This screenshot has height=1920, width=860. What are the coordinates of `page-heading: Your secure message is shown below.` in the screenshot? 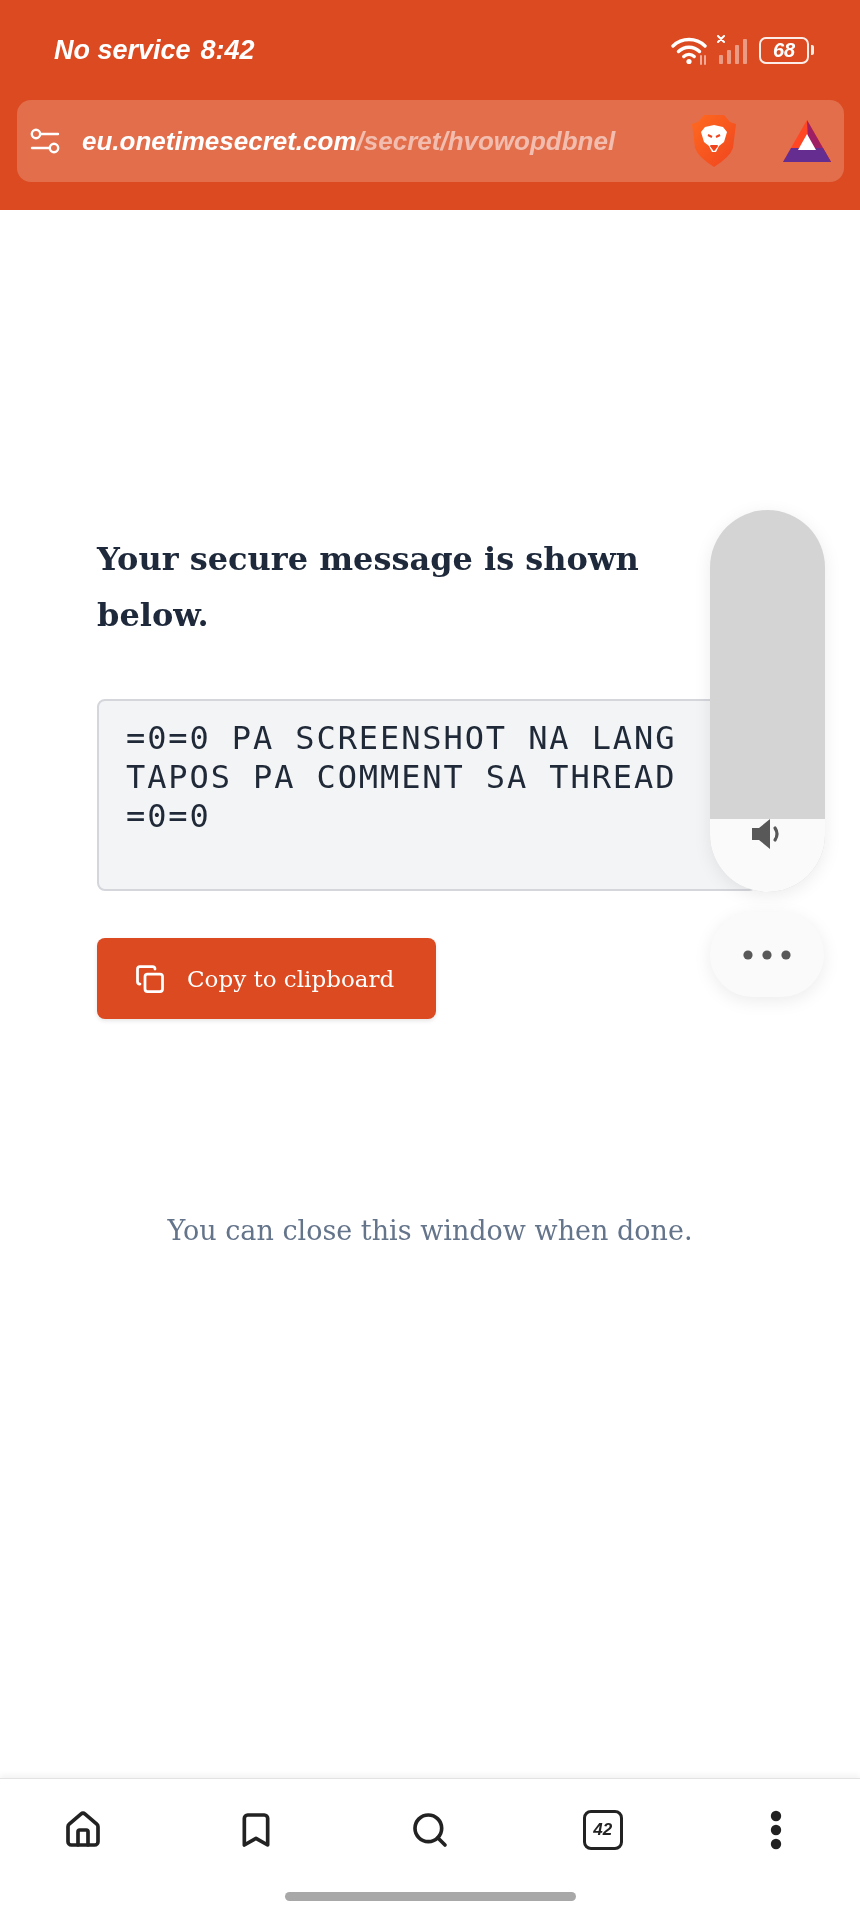 It's located at (368, 587).